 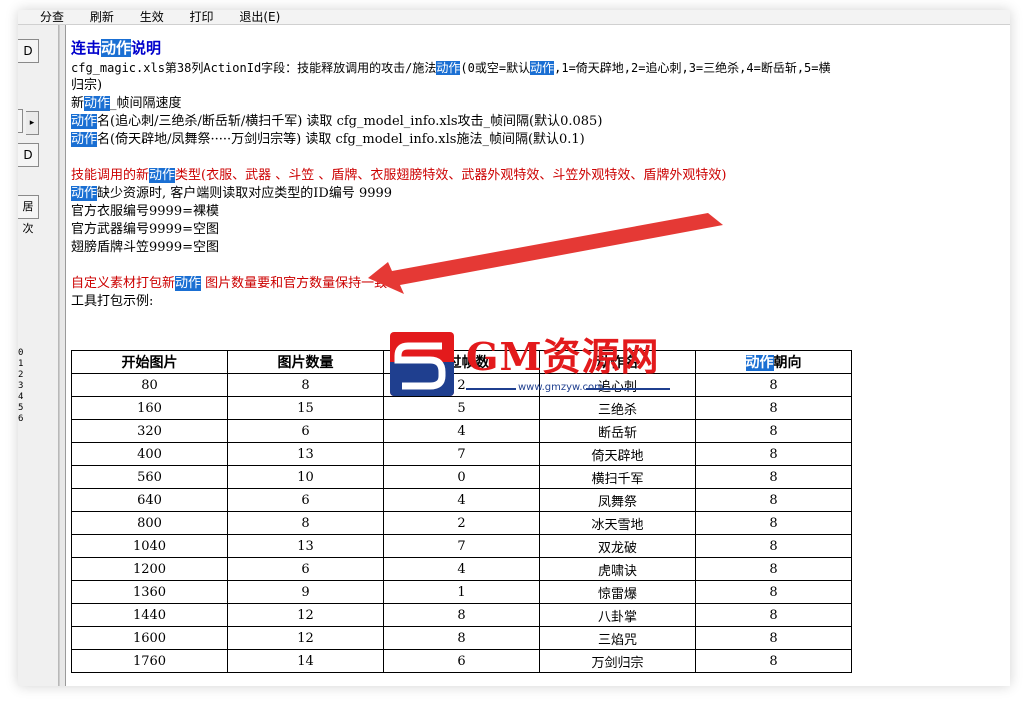 What do you see at coordinates (422, 364) in the screenshot?
I see `watermark-logo-icon` at bounding box center [422, 364].